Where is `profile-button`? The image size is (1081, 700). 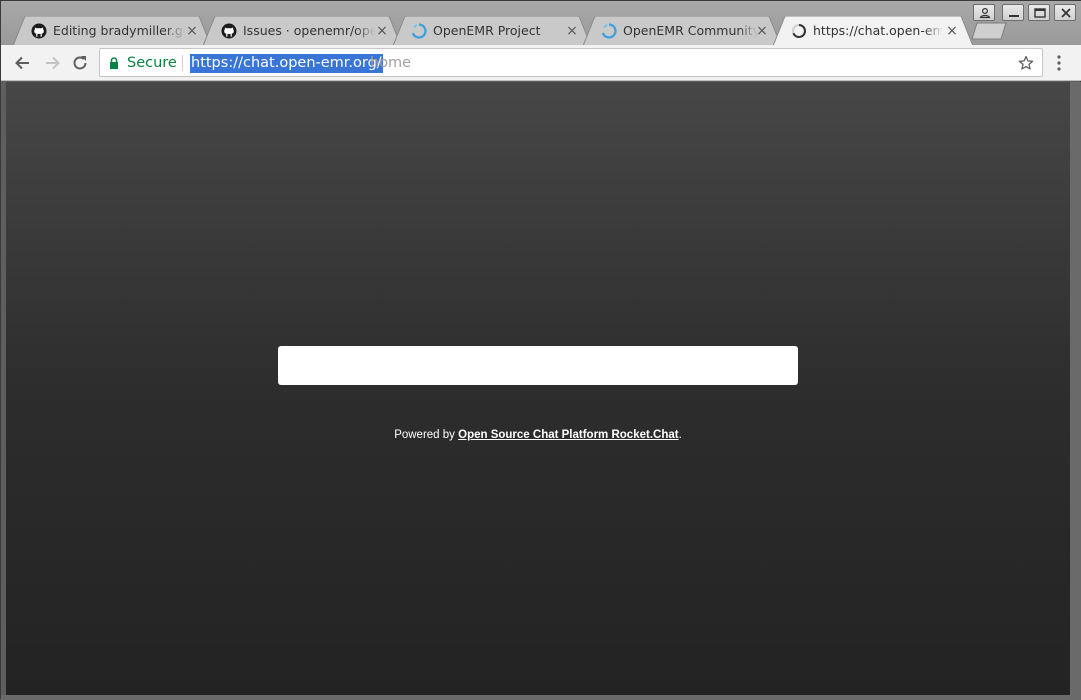 profile-button is located at coordinates (984, 12).